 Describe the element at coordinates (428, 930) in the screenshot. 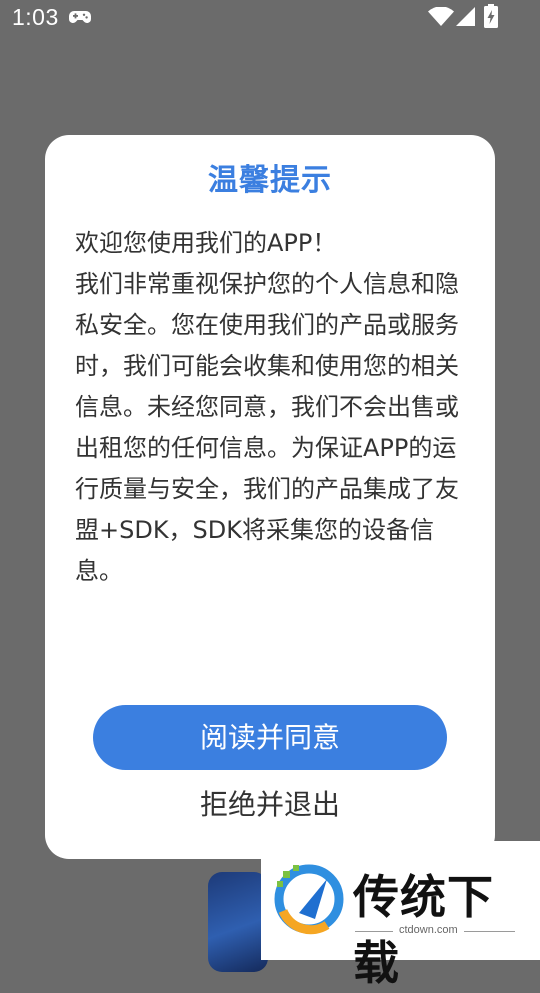

I see `watermark-domain: ctdown.com` at that location.